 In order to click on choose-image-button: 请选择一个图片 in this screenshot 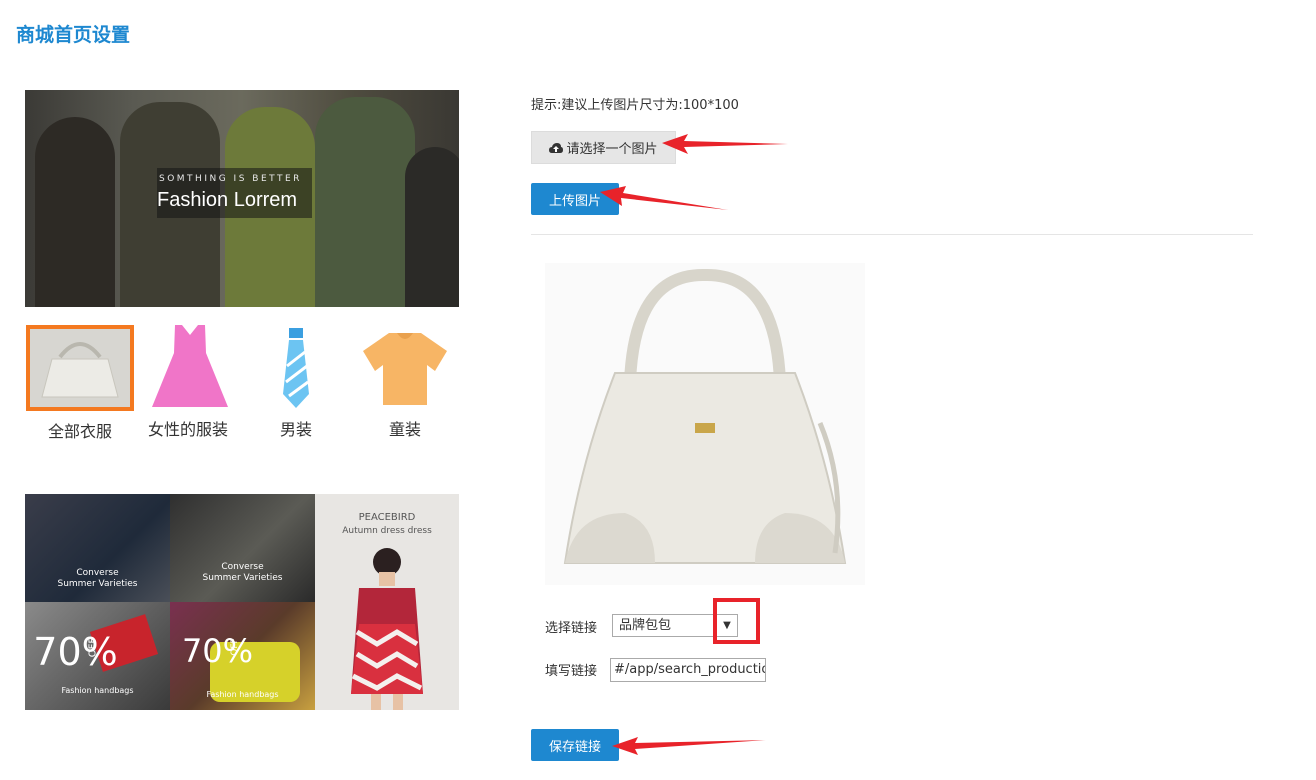, I will do `click(603, 147)`.